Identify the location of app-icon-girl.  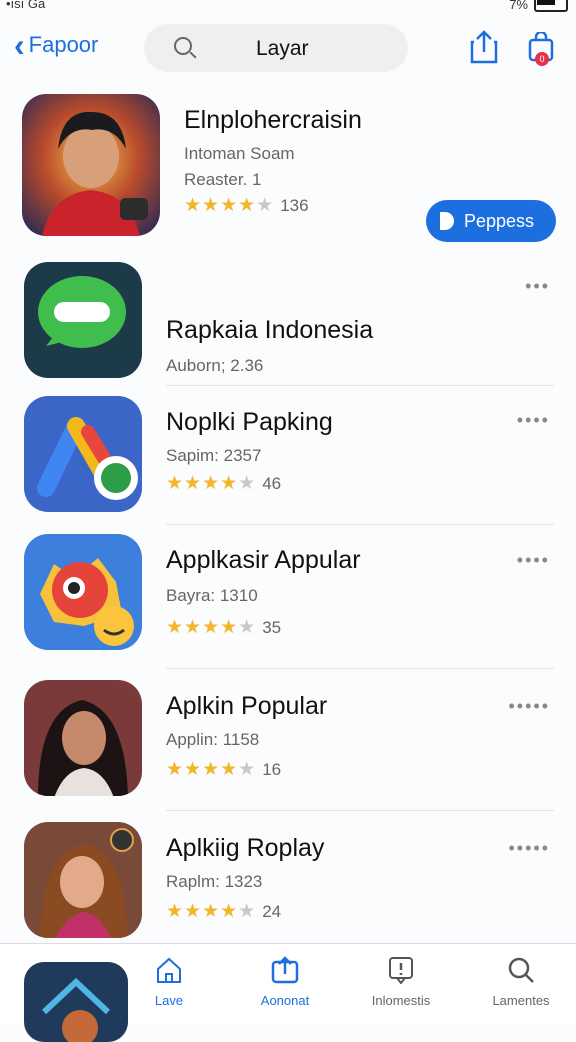
(83, 880).